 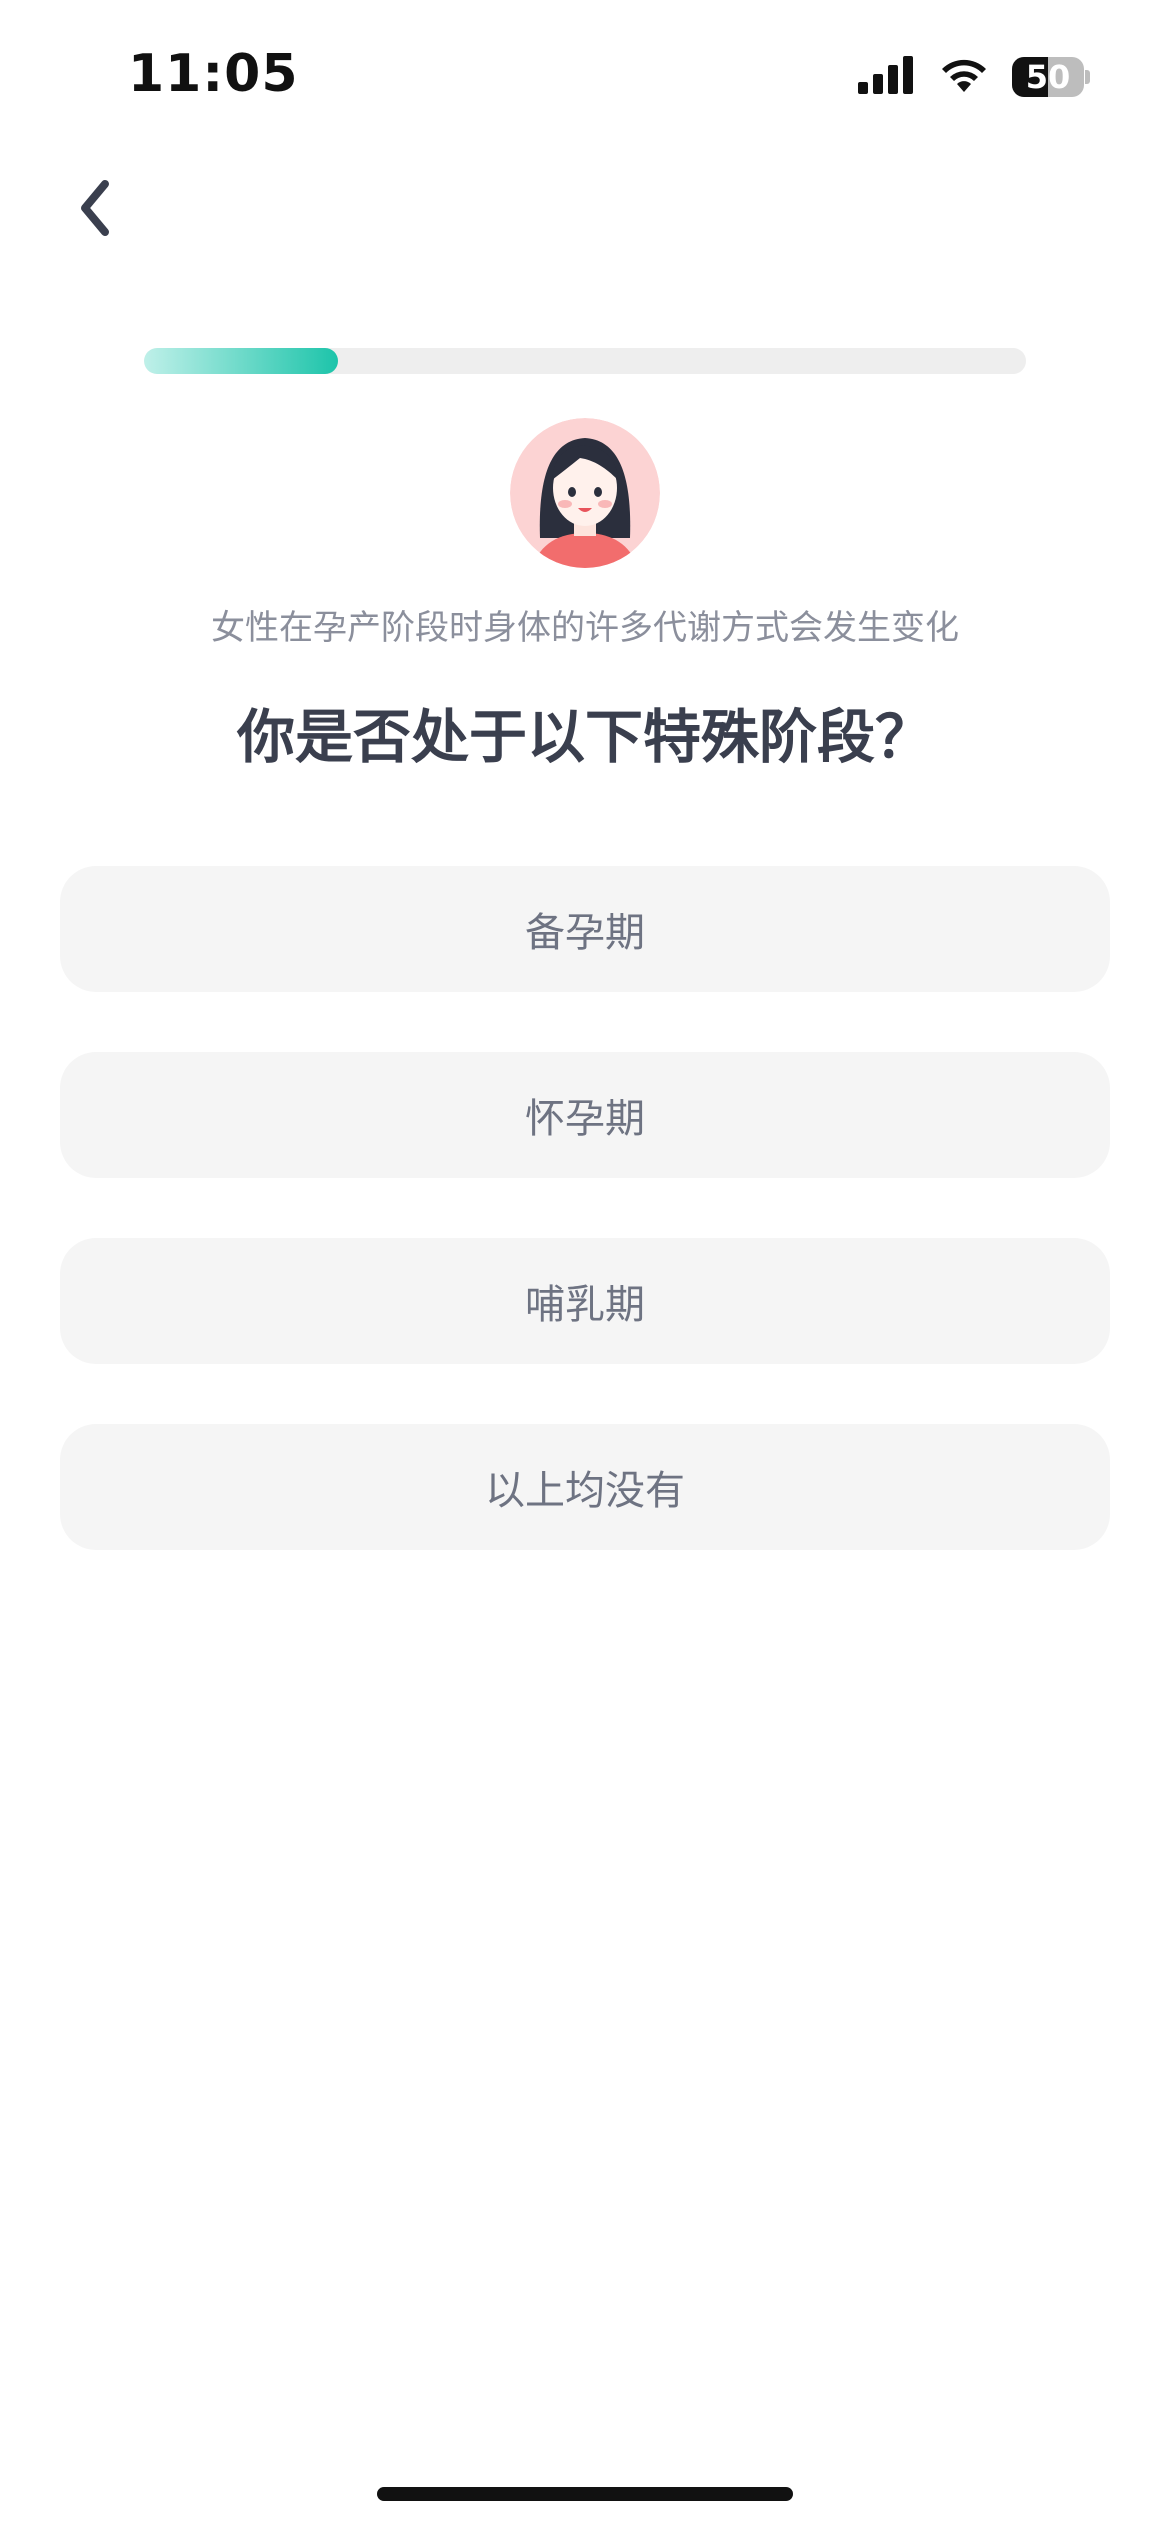 What do you see at coordinates (585, 1305) in the screenshot?
I see `option-label: 哺乳期` at bounding box center [585, 1305].